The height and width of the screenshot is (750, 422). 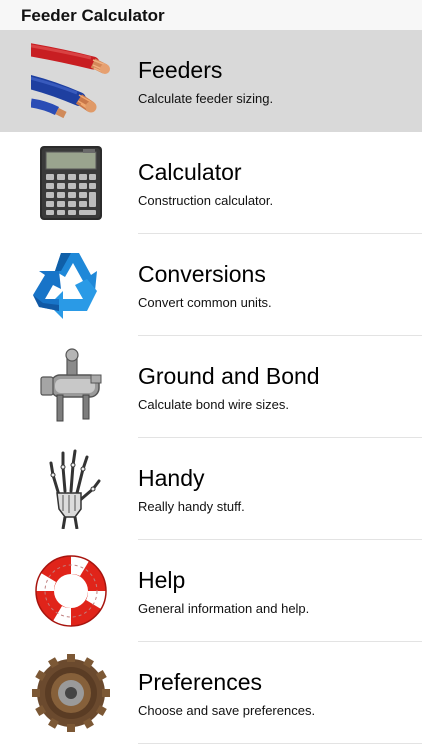 I want to click on menu-item-title: Preferences, so click(x=200, y=682).